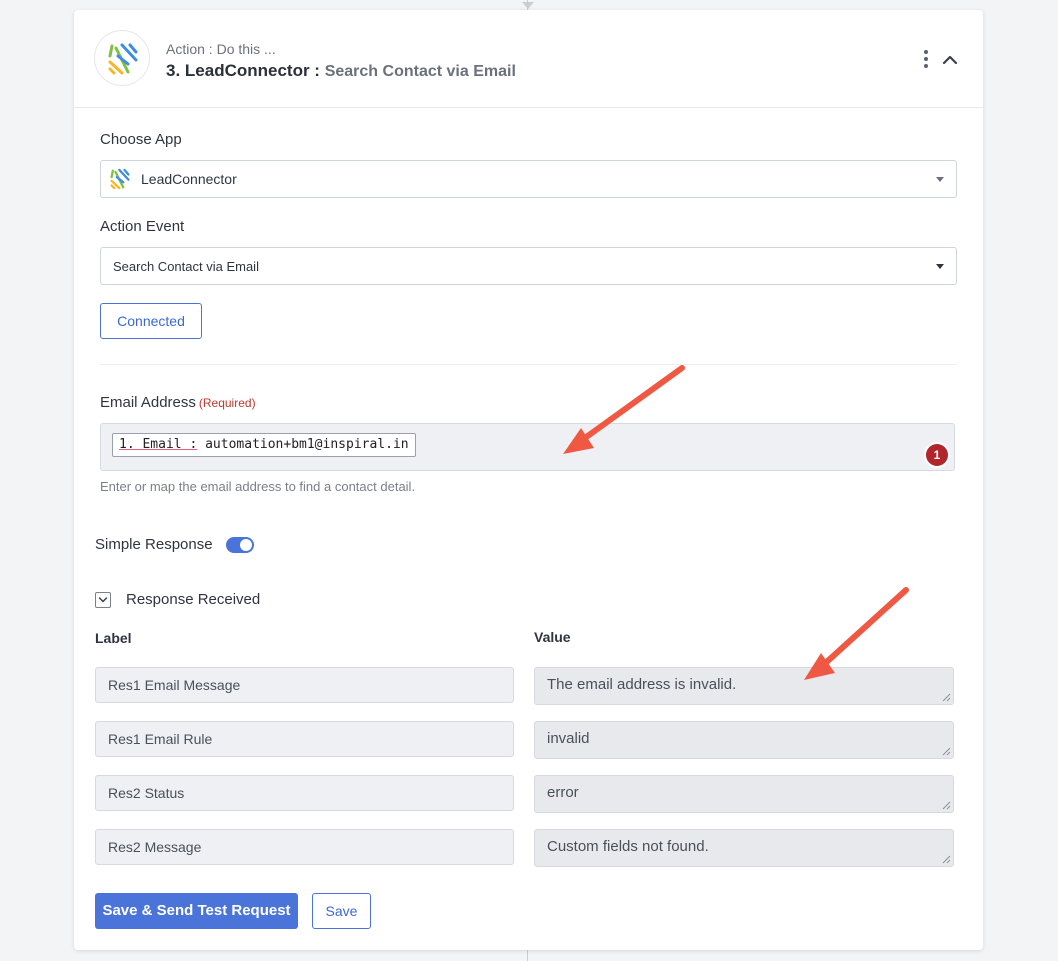  What do you see at coordinates (186, 266) in the screenshot?
I see `action-event-value: Search Contact via Email` at bounding box center [186, 266].